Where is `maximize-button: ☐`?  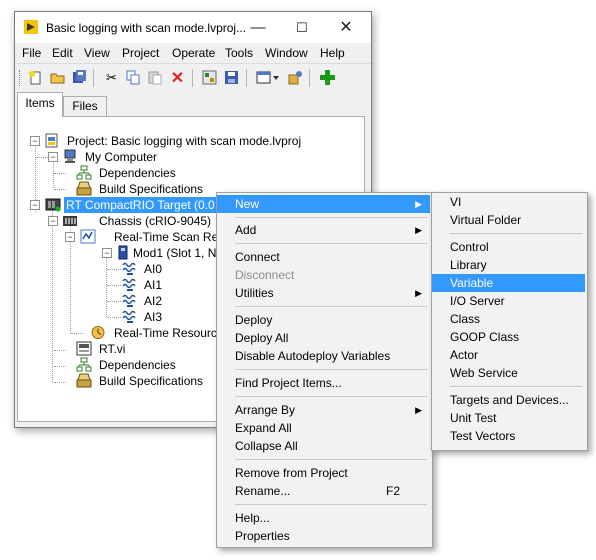
maximize-button: ☐ is located at coordinates (302, 27).